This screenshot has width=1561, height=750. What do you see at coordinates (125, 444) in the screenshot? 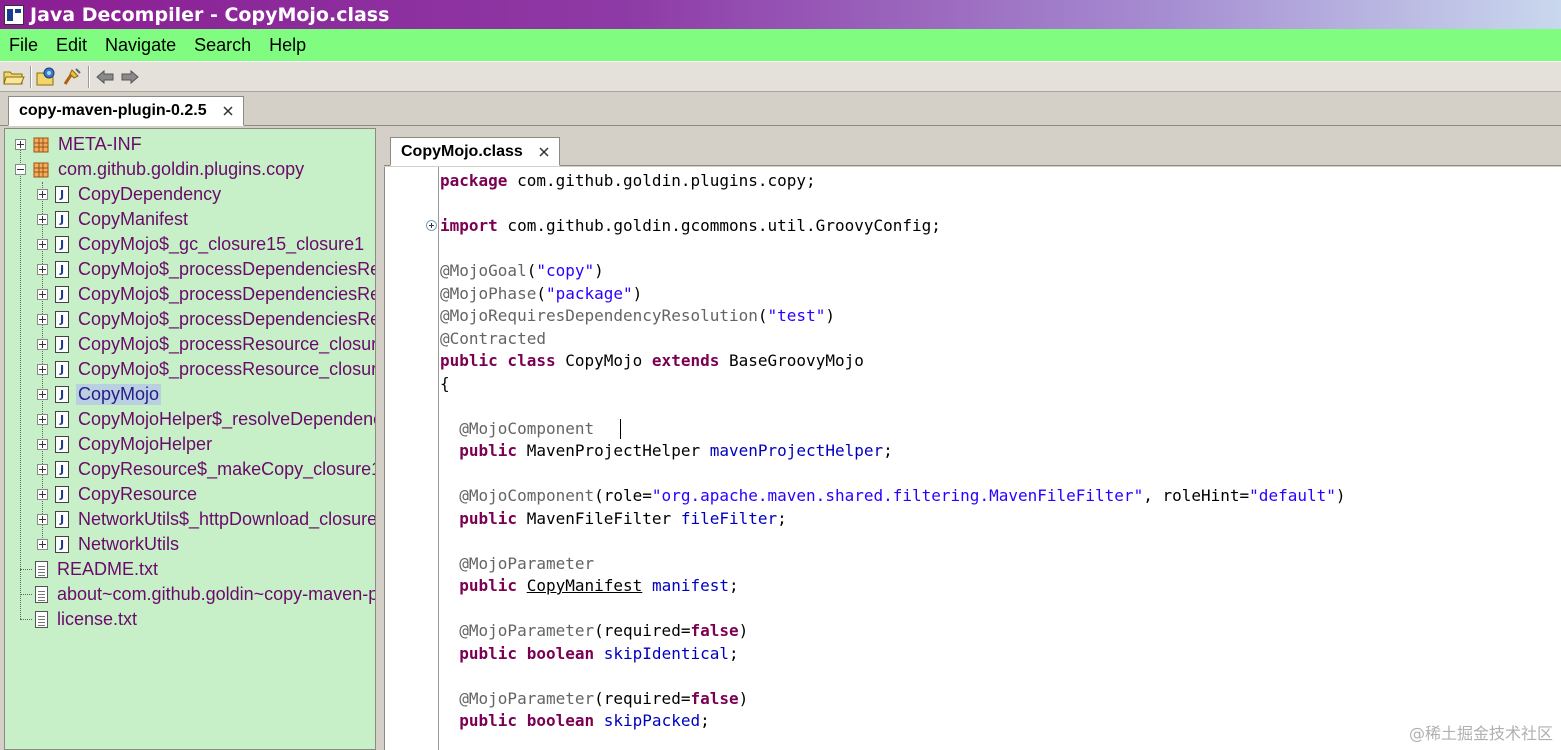
I see `tree-item-class: J CopyMojoHelper` at bounding box center [125, 444].